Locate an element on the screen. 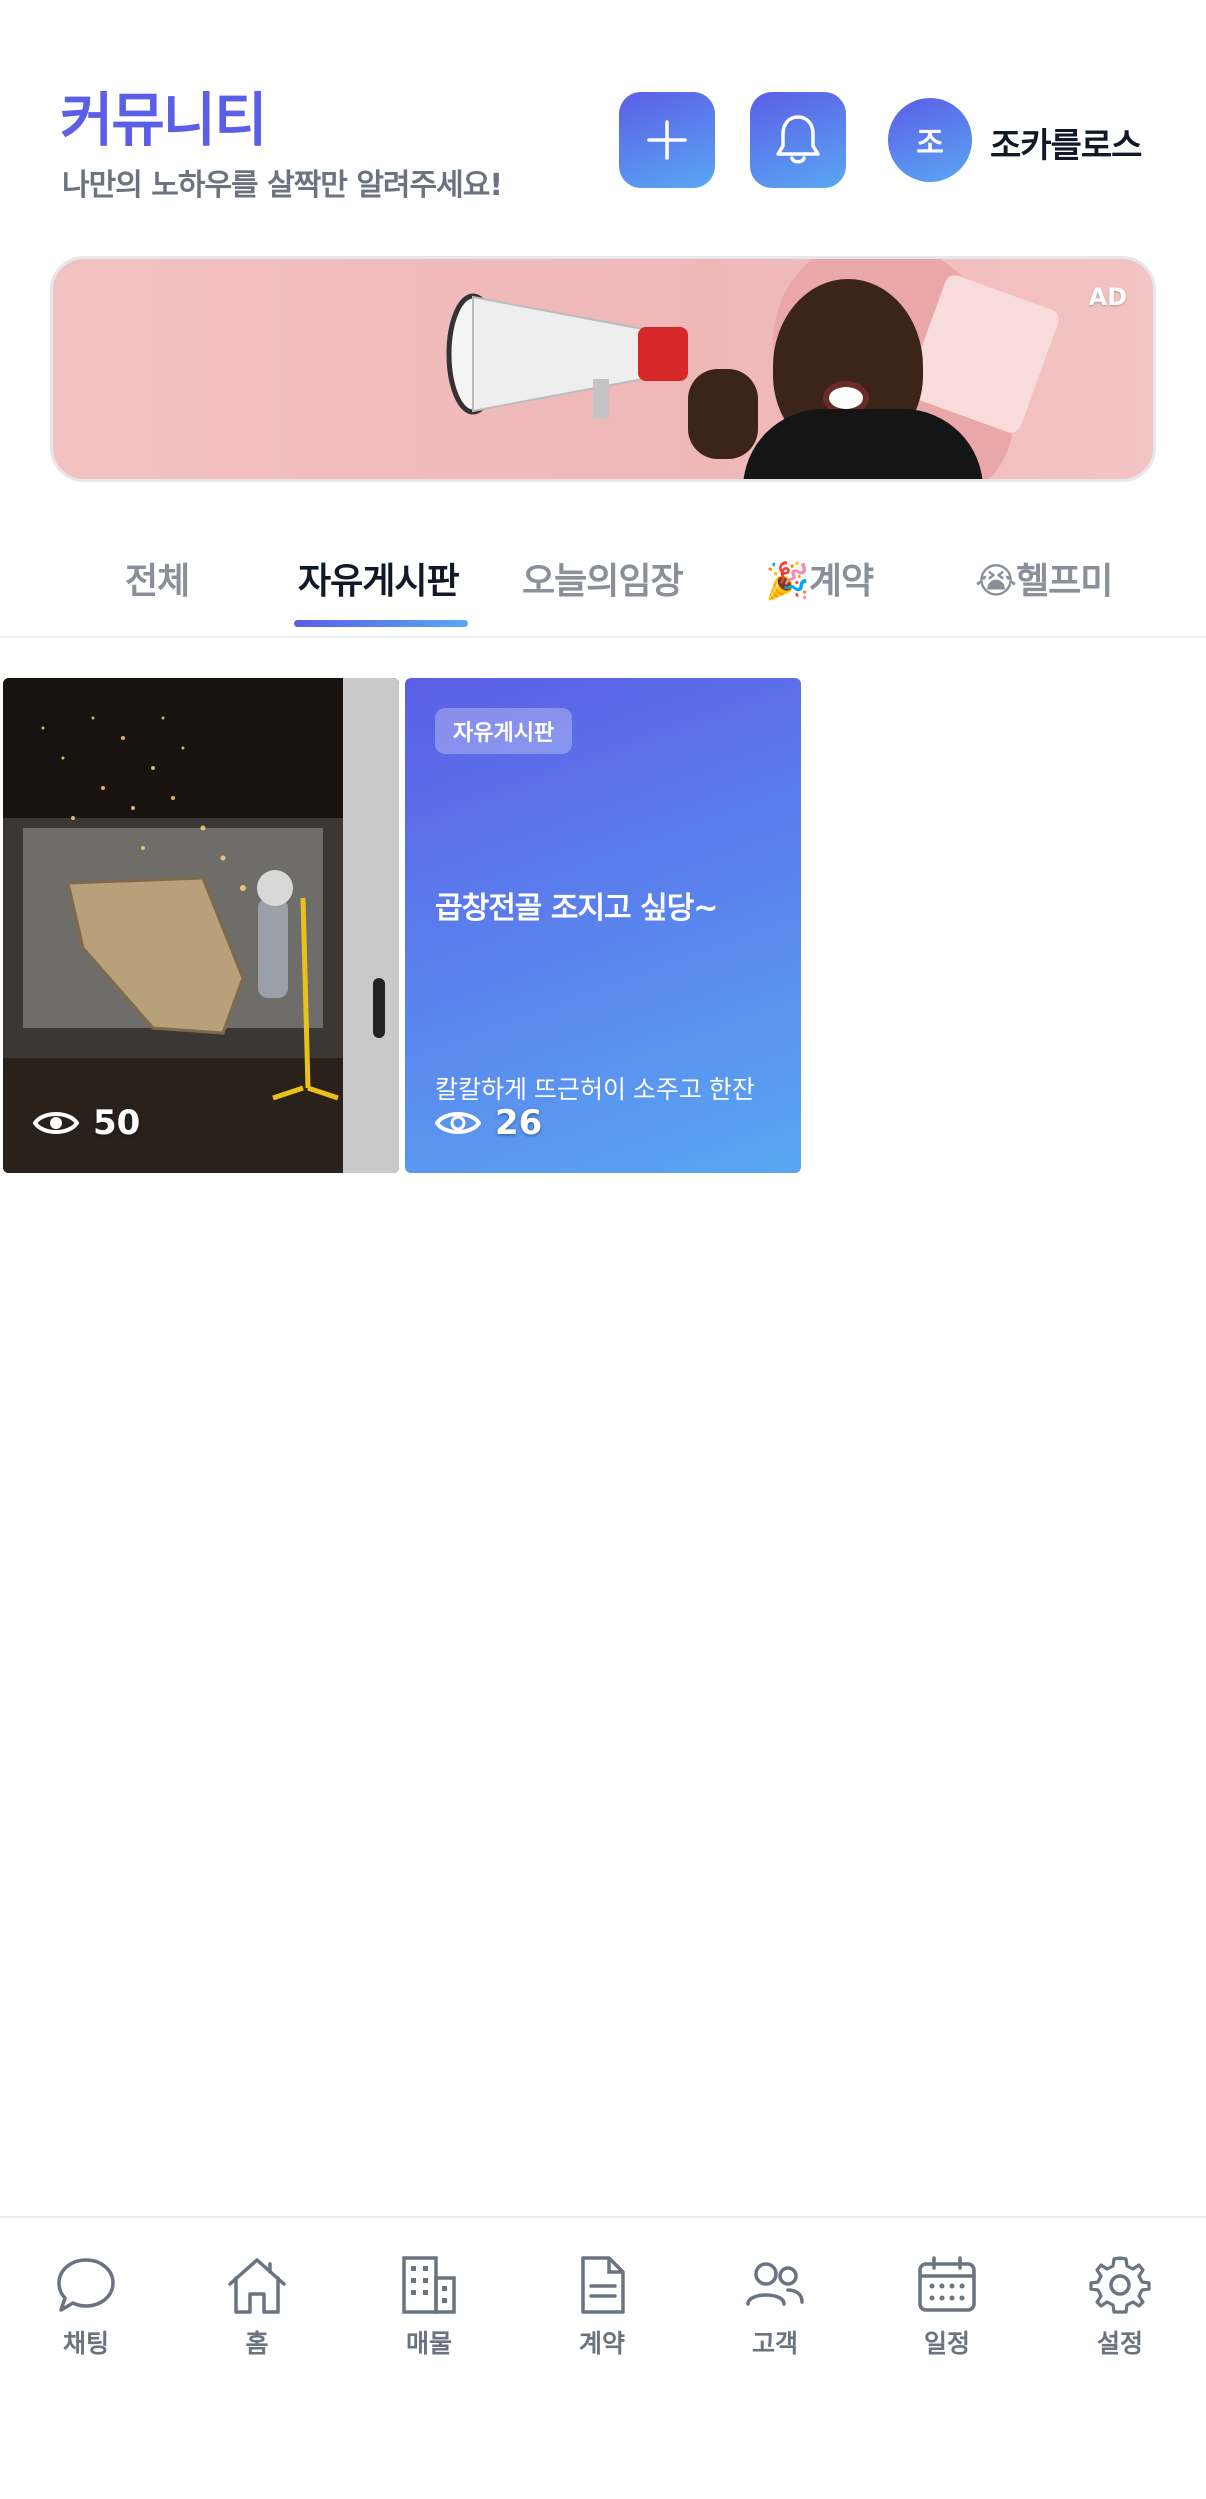  ad-banner: AD is located at coordinates (603, 369).